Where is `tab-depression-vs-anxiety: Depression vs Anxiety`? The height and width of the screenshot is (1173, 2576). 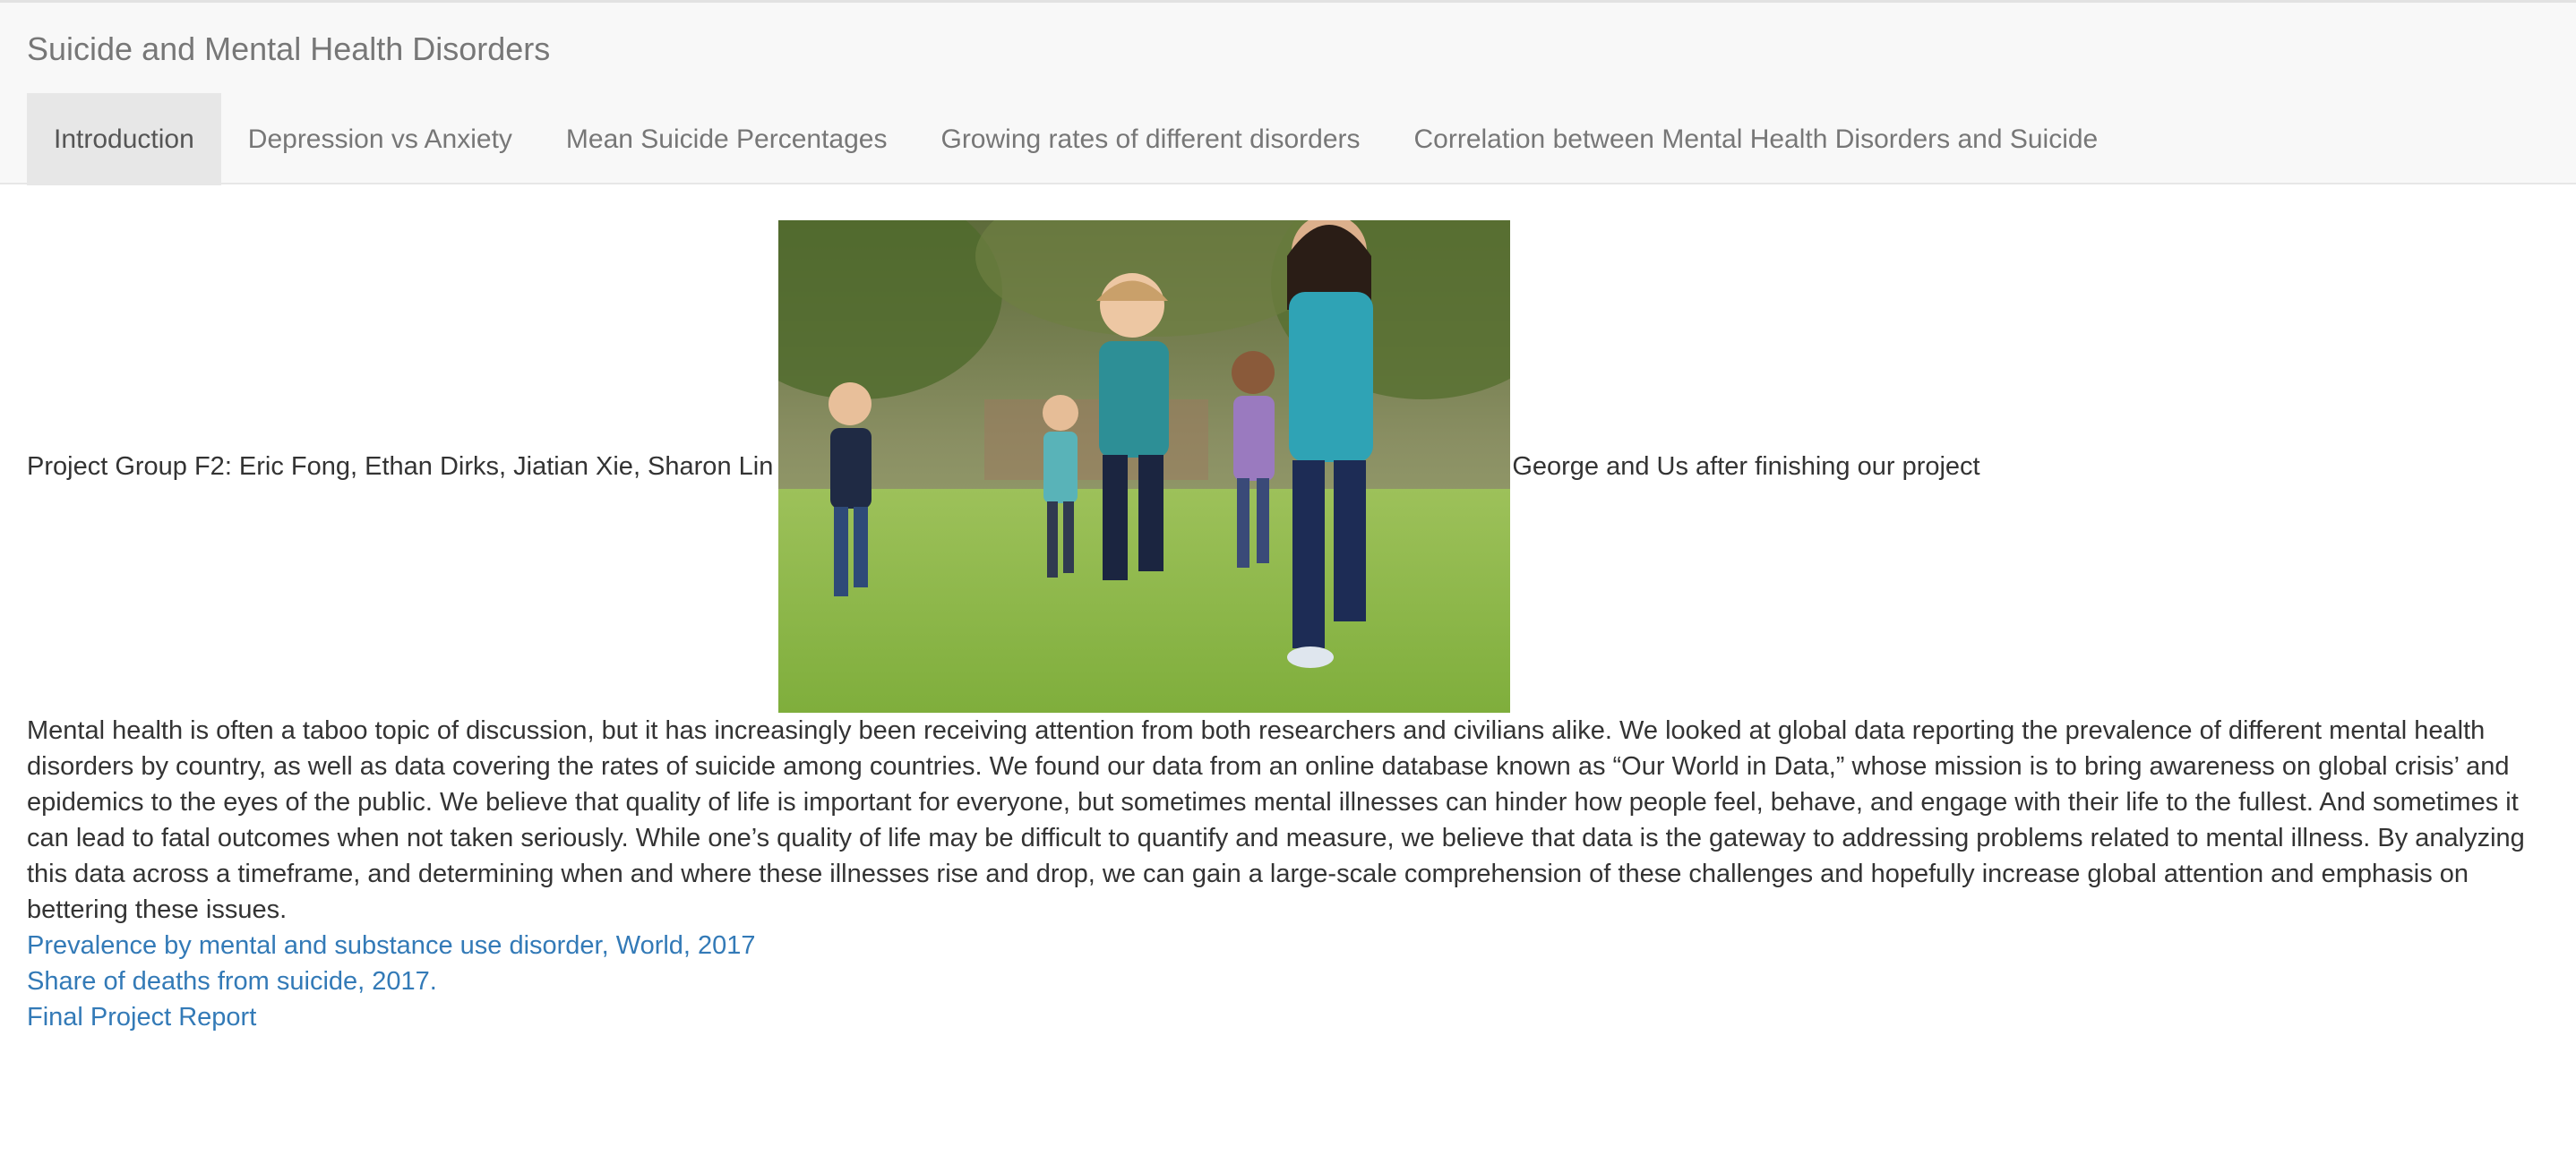 tab-depression-vs-anxiety: Depression vs Anxiety is located at coordinates (380, 139).